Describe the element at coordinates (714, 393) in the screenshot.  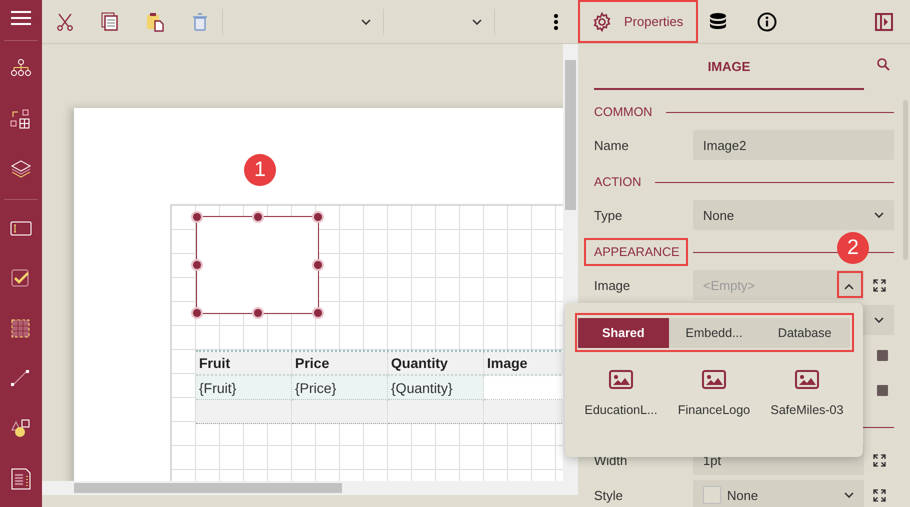
I see `image-option: FinanceLogo` at that location.